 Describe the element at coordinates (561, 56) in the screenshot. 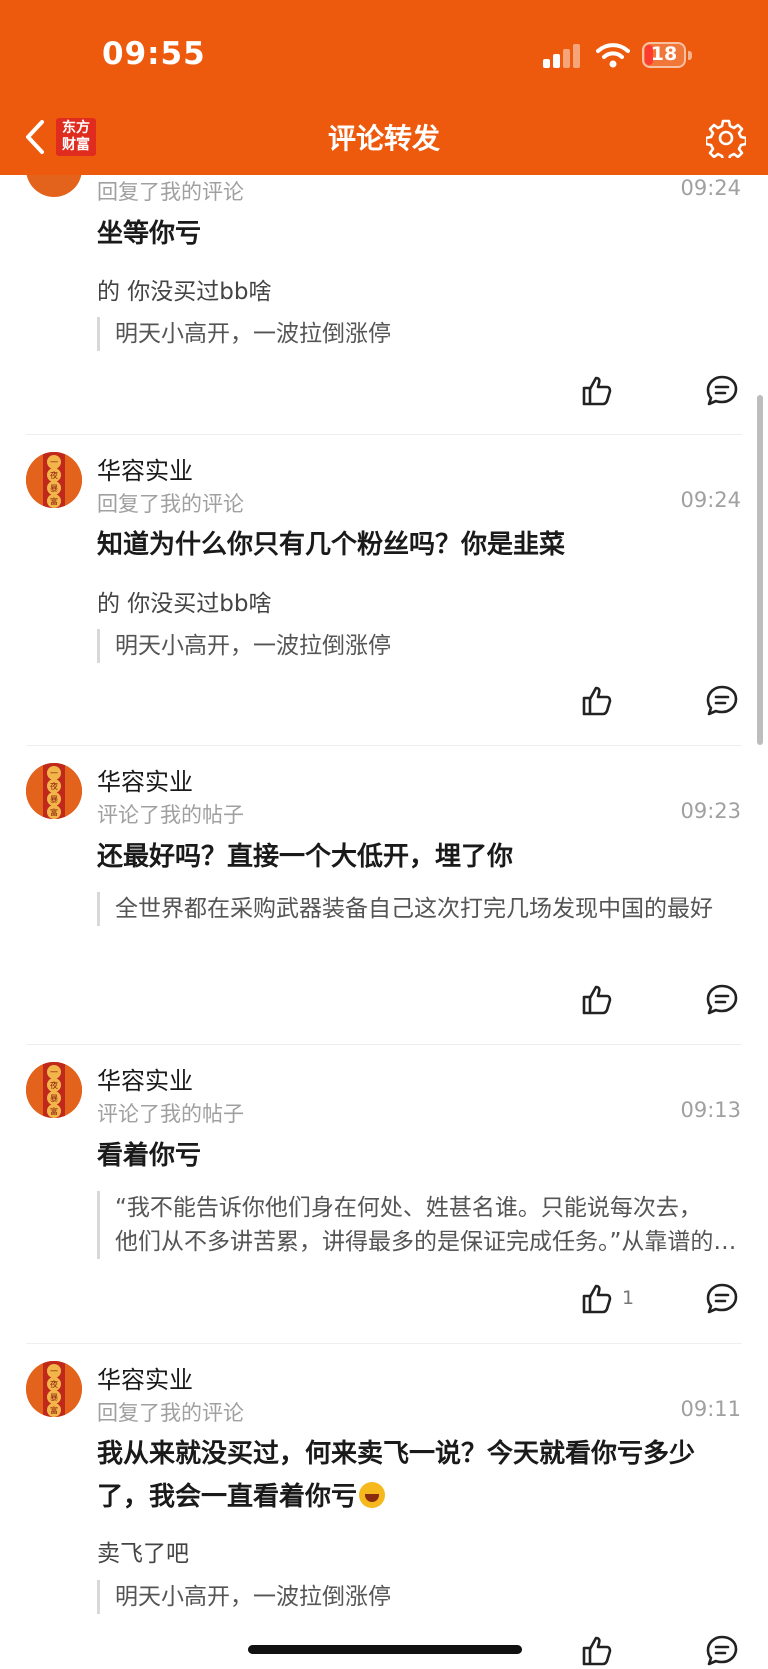

I see `cellular-signal-icon` at that location.